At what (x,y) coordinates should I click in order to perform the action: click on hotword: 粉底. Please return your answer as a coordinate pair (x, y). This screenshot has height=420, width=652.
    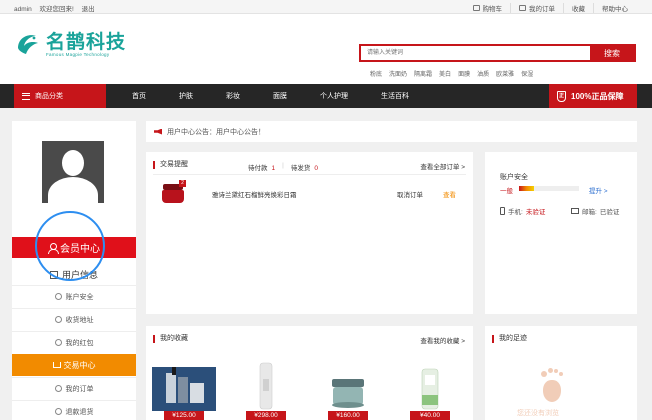
    Looking at the image, I should click on (376, 73).